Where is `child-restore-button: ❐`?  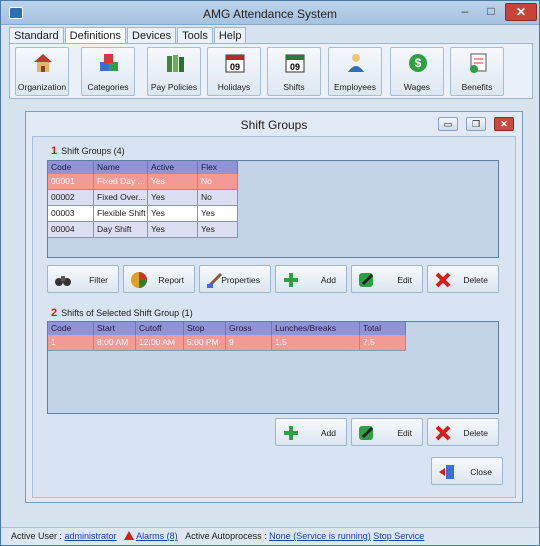
child-restore-button: ❐ is located at coordinates (476, 124).